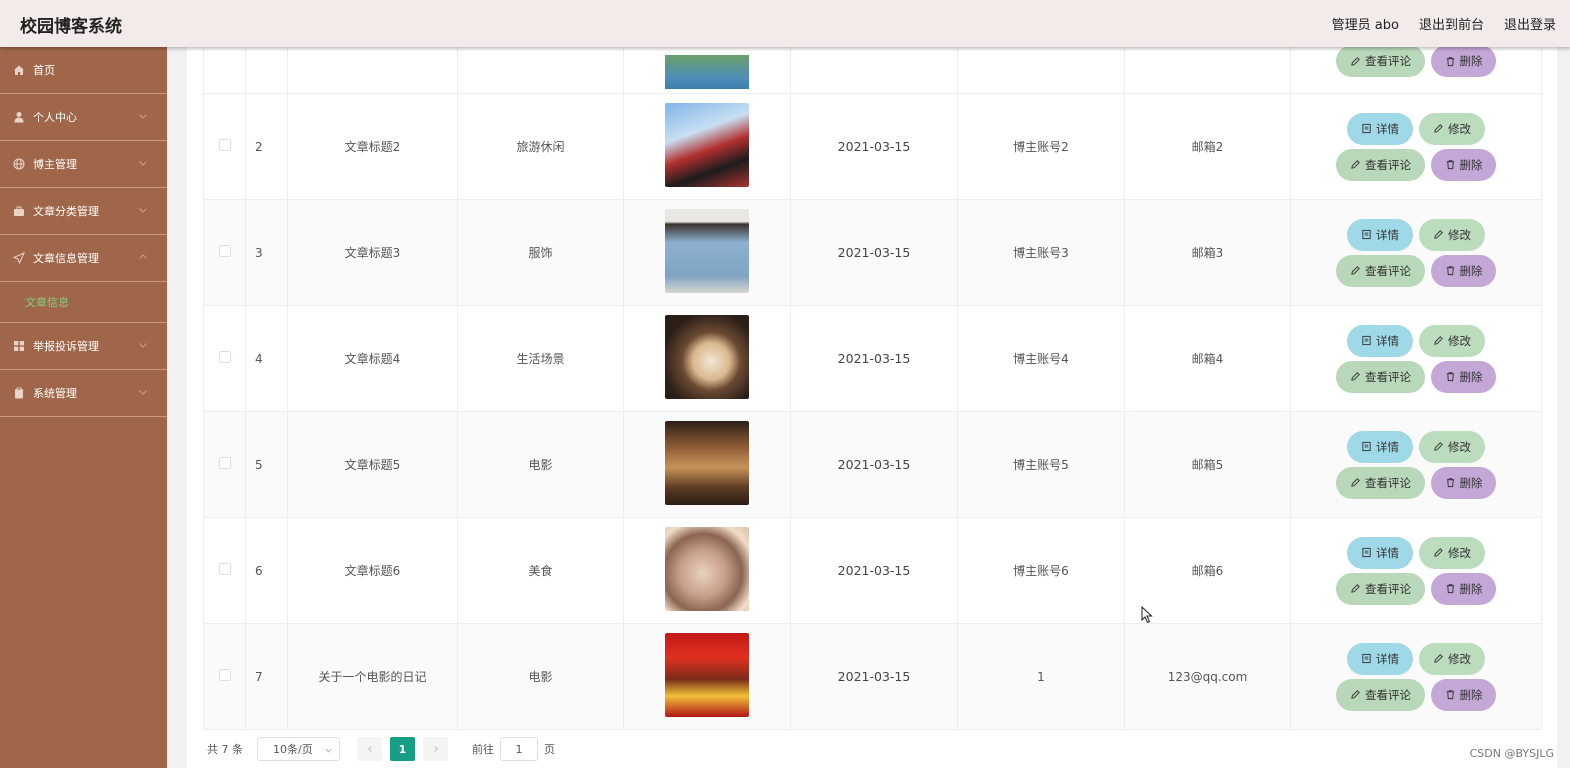  What do you see at coordinates (1041, 676) in the screenshot?
I see `blogger-account: 1` at bounding box center [1041, 676].